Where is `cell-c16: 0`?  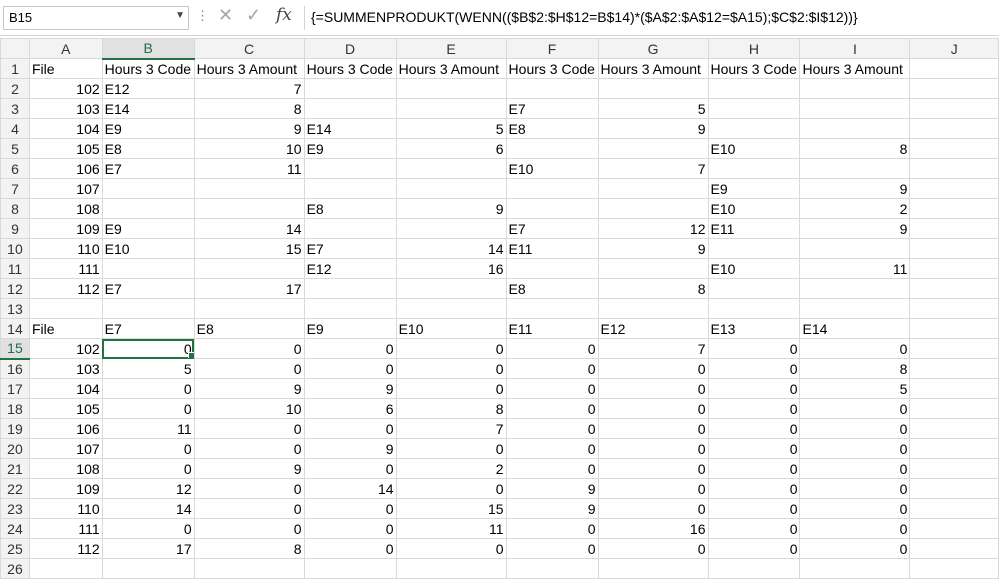
cell-c16: 0 is located at coordinates (249, 368).